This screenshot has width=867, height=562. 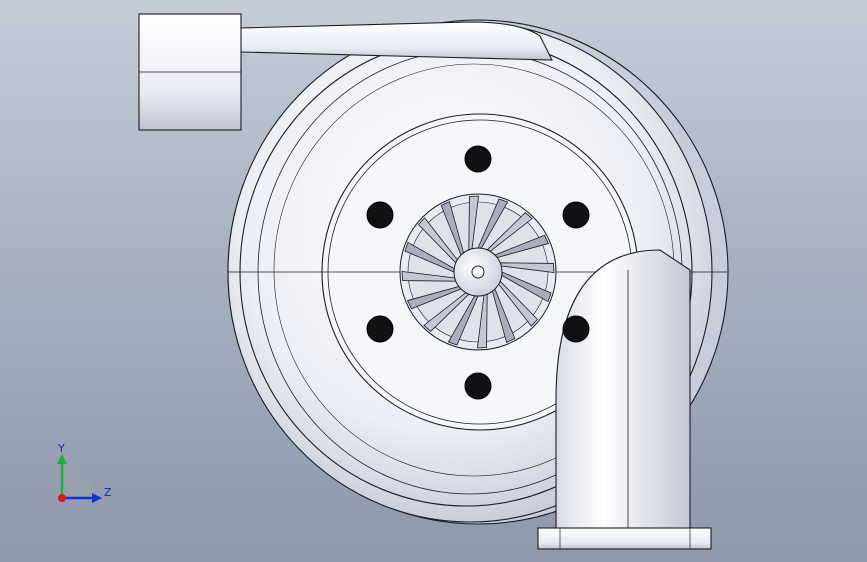 What do you see at coordinates (108, 492) in the screenshot?
I see `z-axis-label: Z` at bounding box center [108, 492].